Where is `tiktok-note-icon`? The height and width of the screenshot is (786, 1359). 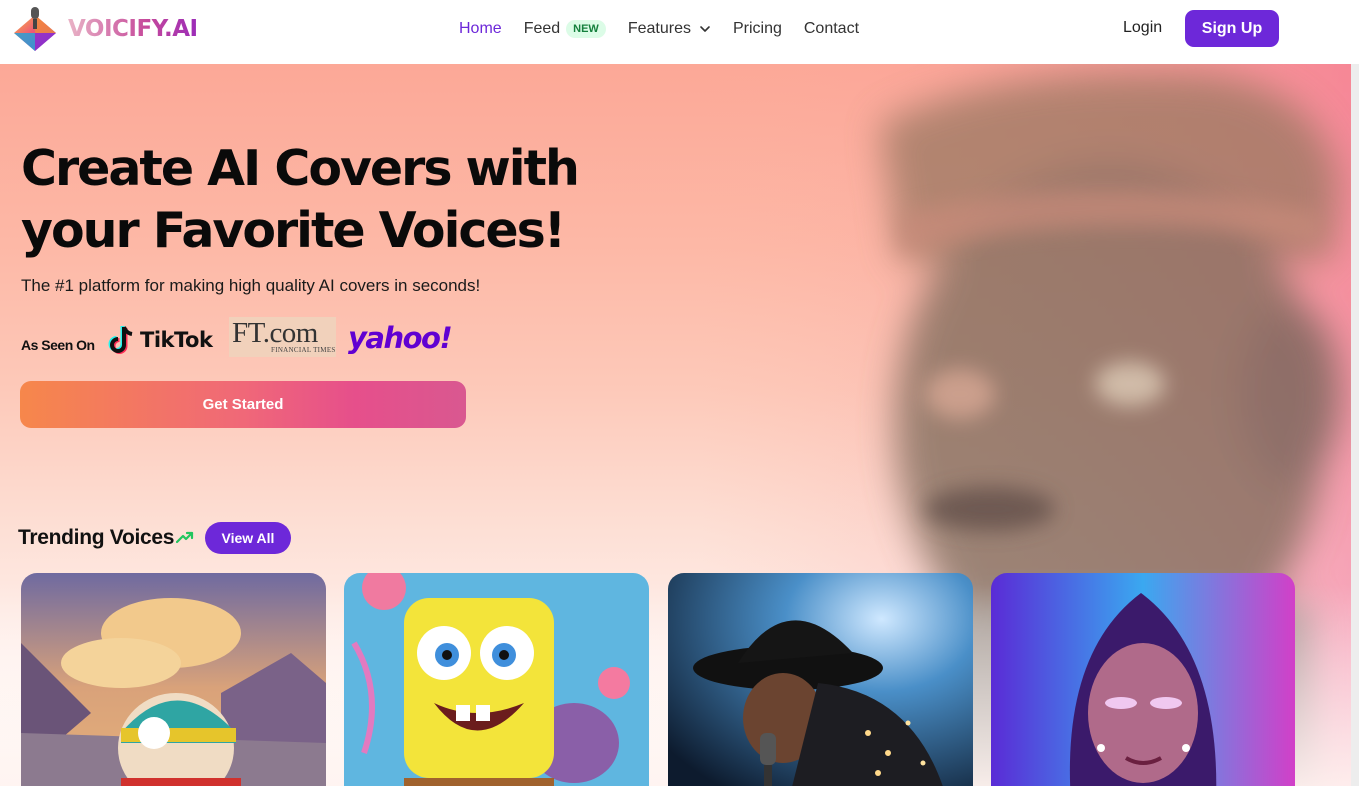
tiktok-note-icon is located at coordinates (120, 340).